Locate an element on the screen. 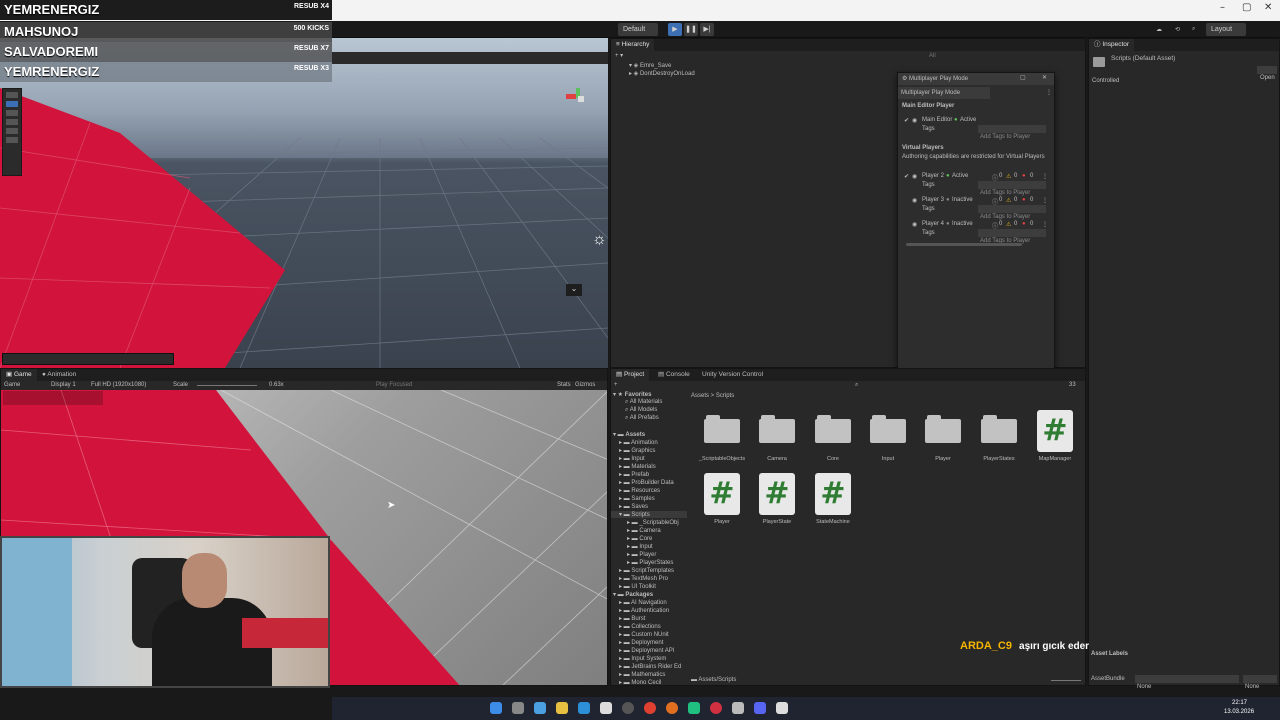  obs-icon is located at coordinates (628, 708).